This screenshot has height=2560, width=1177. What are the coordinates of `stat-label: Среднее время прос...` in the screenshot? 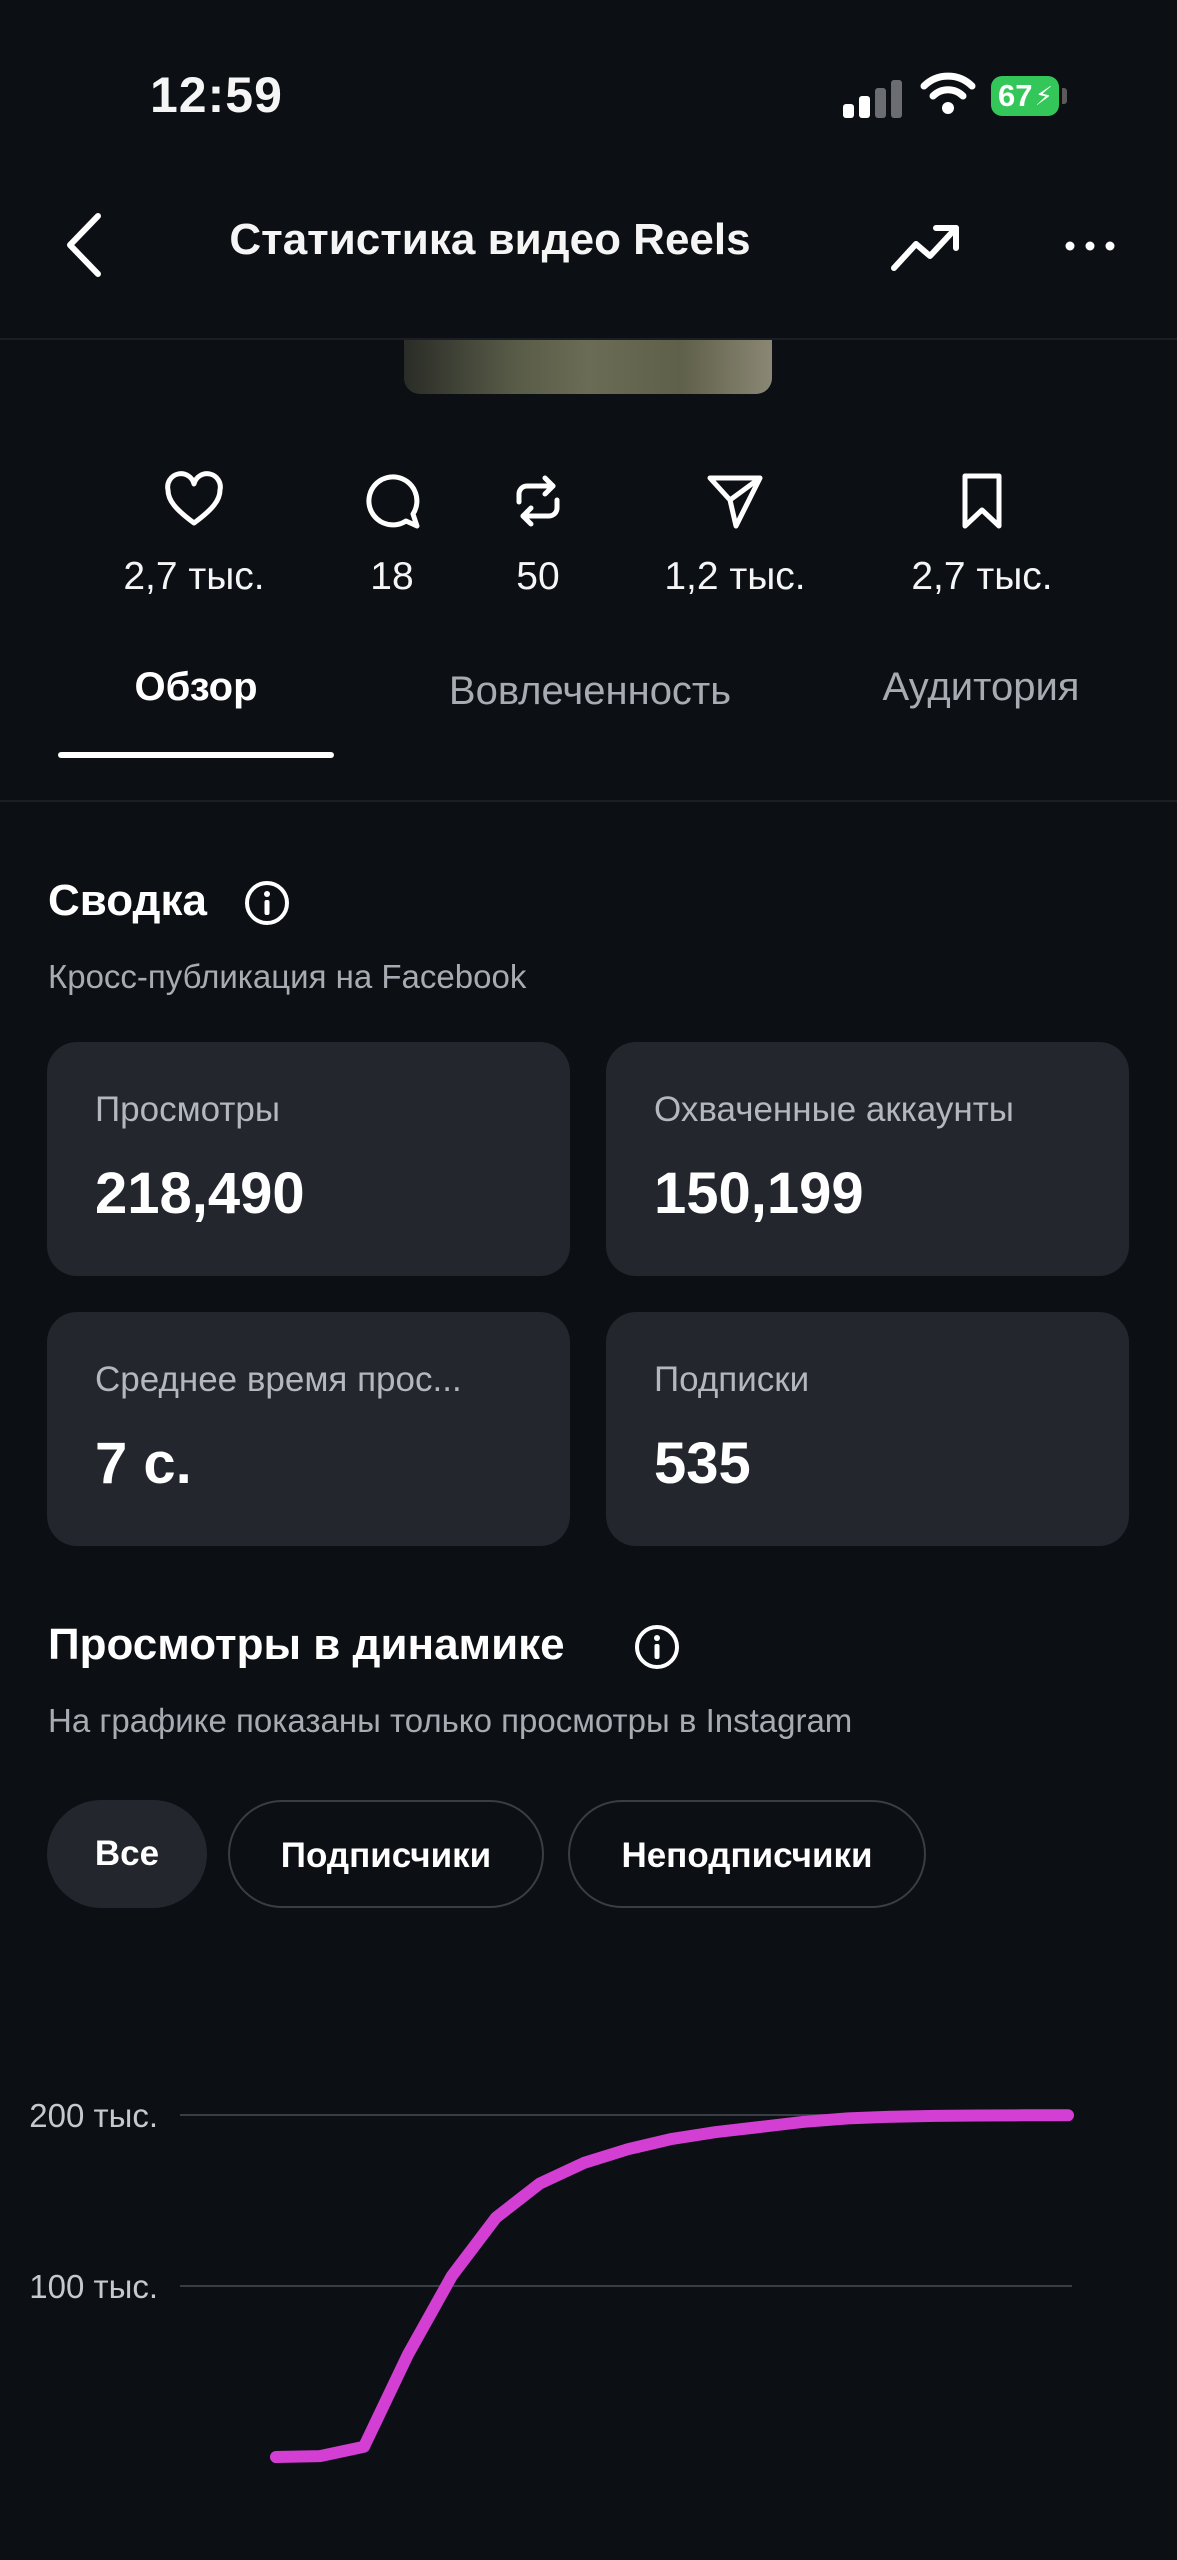 It's located at (278, 1379).